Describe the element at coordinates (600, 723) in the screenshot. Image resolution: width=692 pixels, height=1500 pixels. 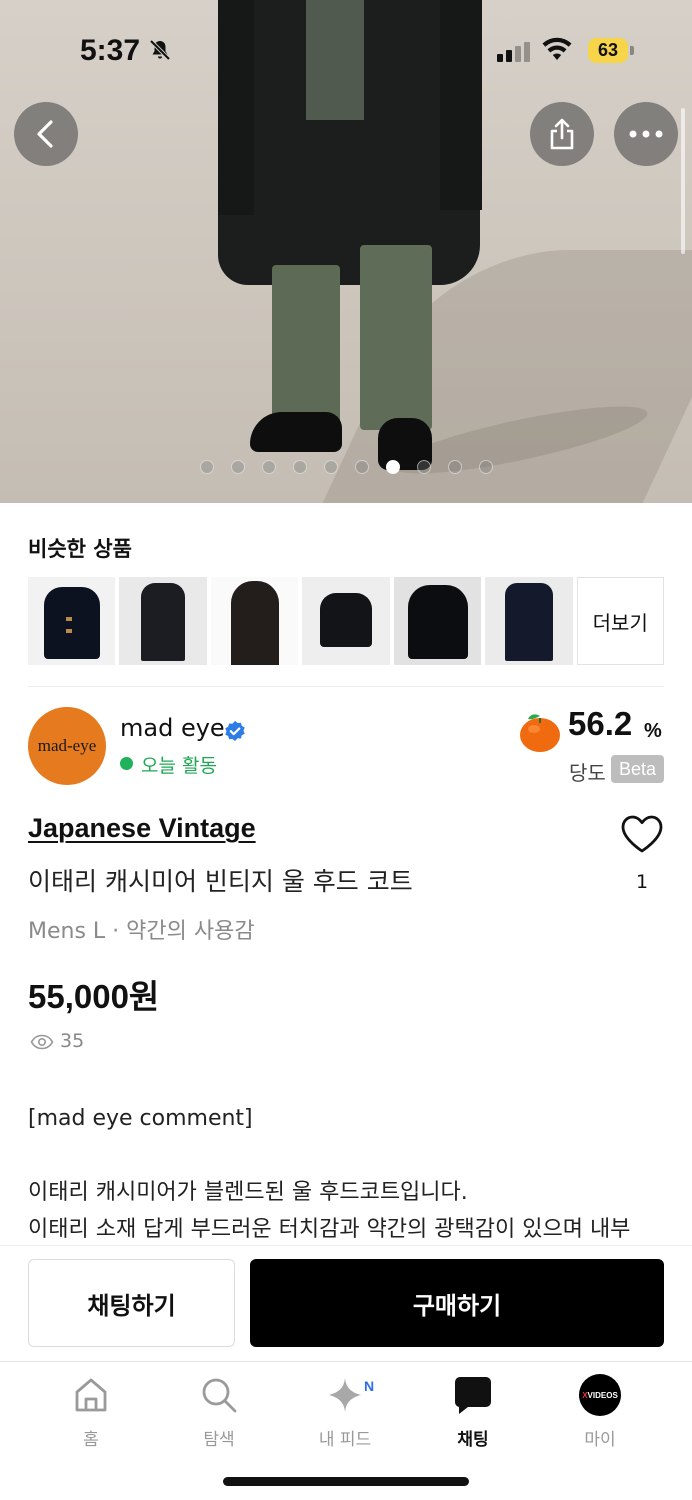
I see `sweetness-score: 56.2` at that location.